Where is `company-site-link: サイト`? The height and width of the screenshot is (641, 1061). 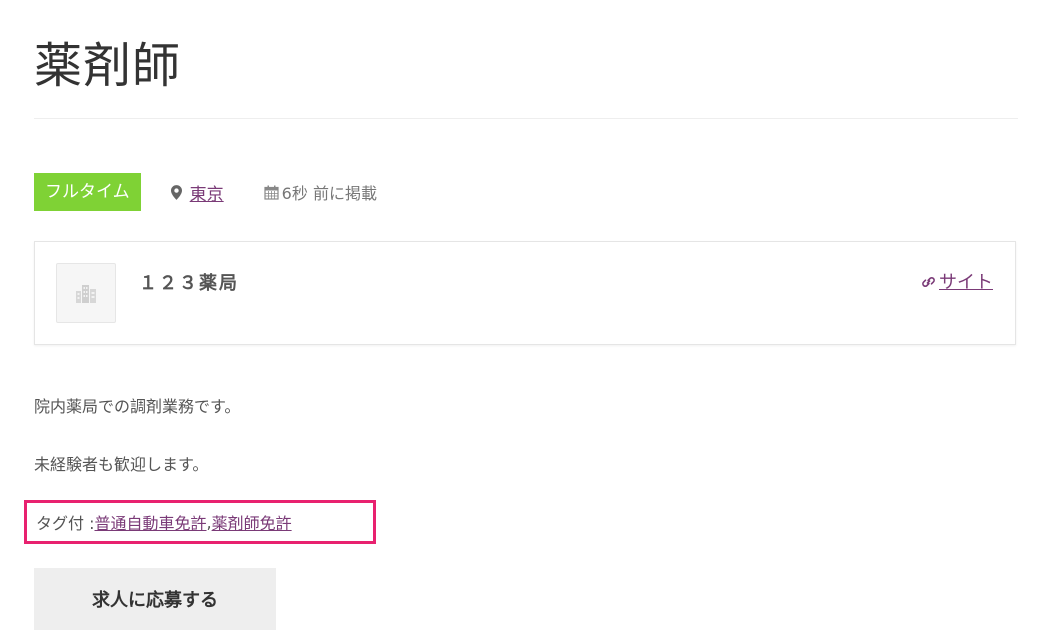
company-site-link: サイト is located at coordinates (966, 281).